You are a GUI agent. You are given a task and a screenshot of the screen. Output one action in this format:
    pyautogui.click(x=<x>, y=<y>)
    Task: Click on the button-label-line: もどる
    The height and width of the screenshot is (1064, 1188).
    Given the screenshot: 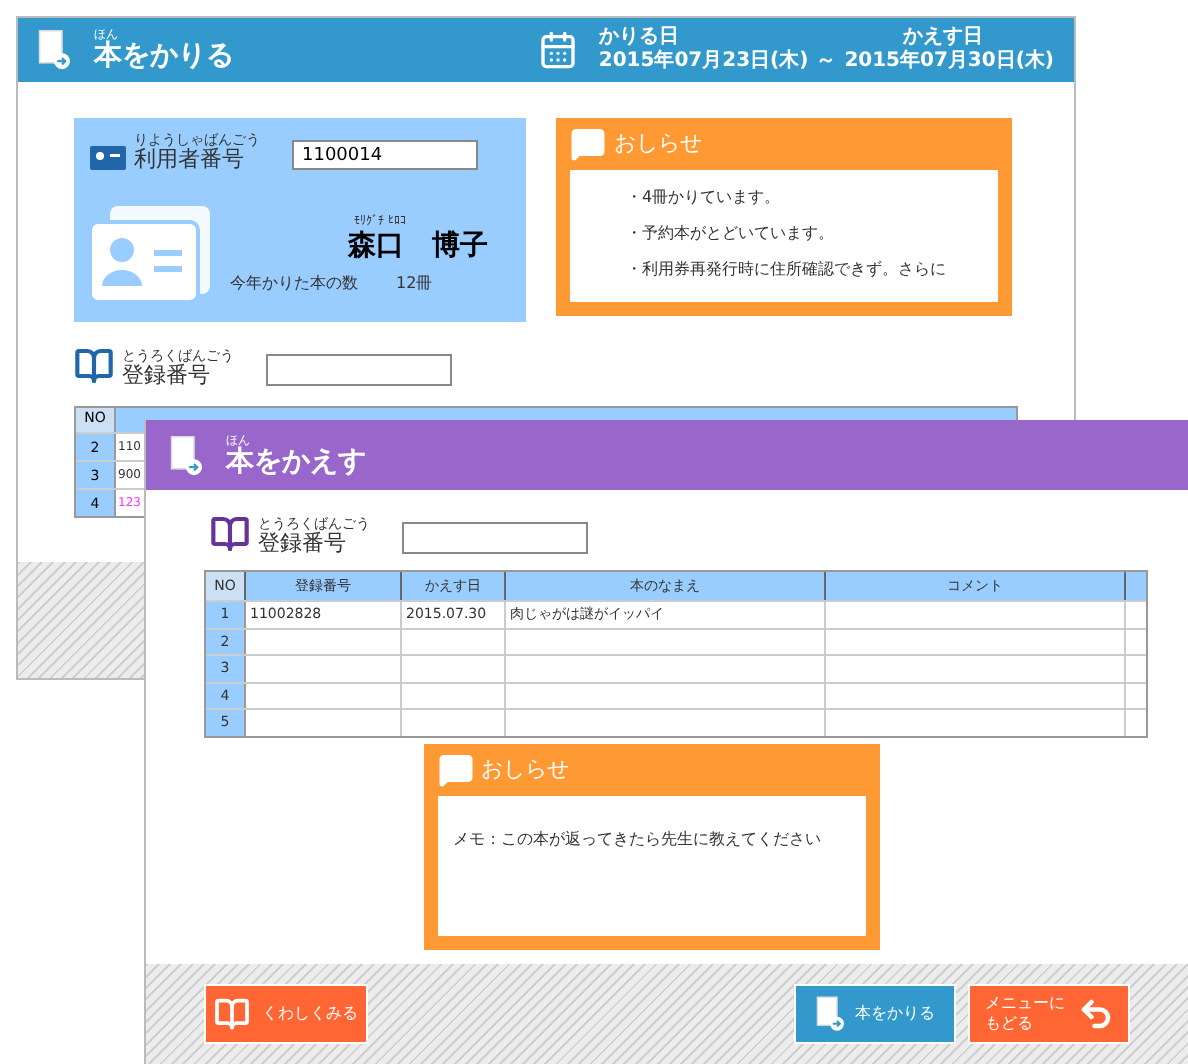 What is the action you would take?
    pyautogui.click(x=1010, y=1023)
    